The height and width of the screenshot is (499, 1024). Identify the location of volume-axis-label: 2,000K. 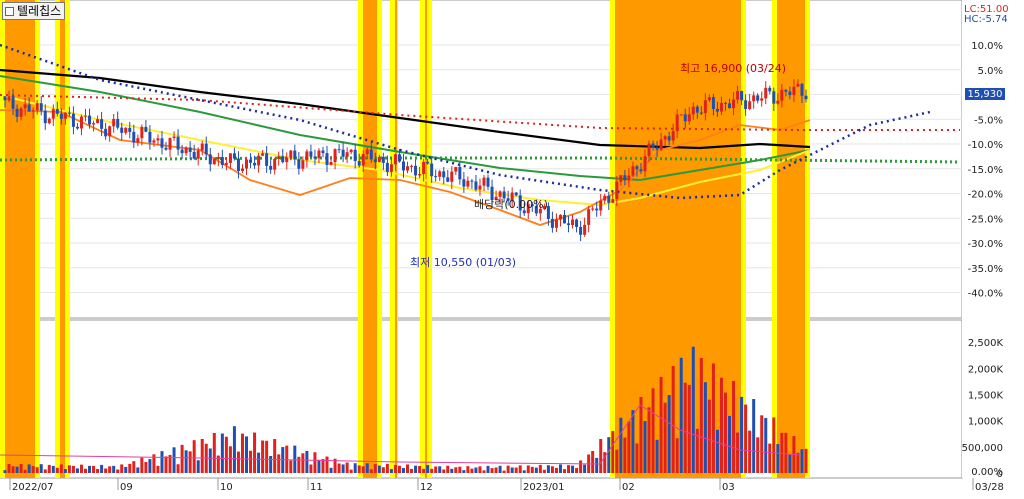
(986, 369).